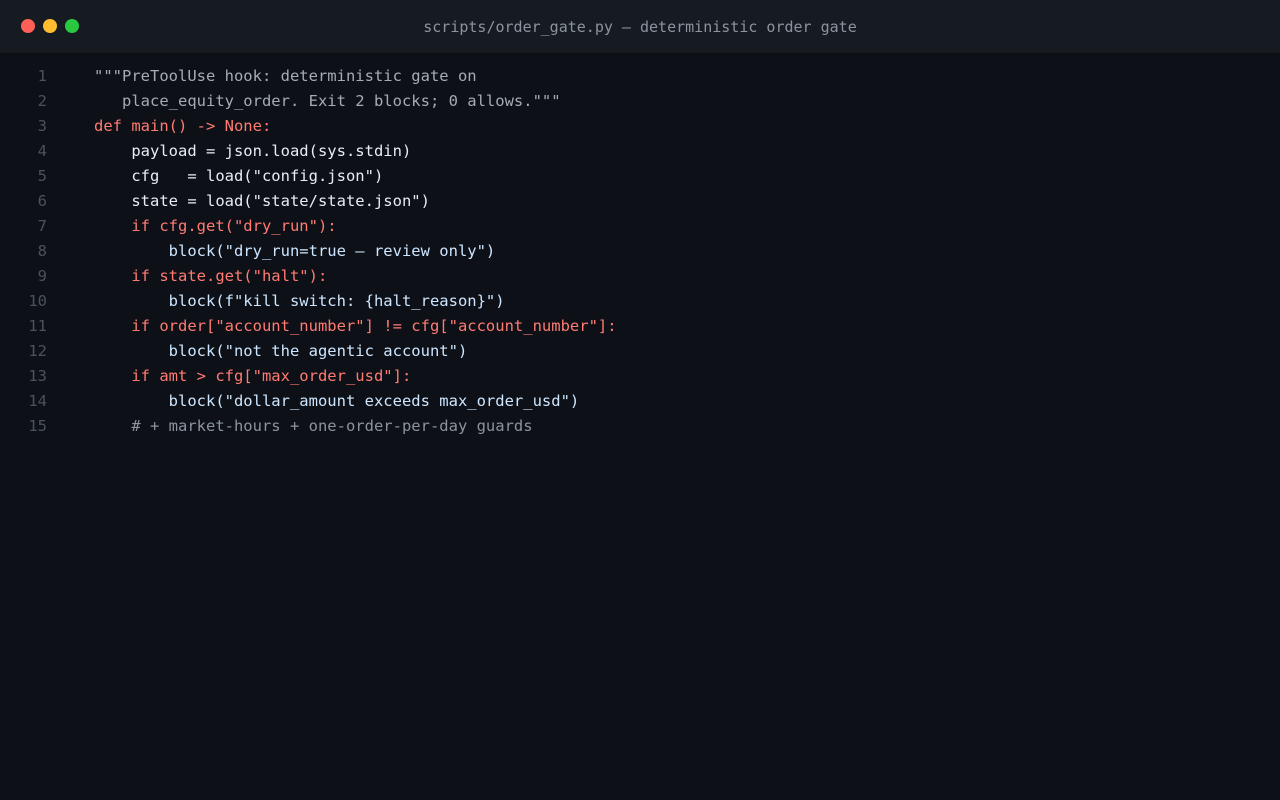  Describe the element at coordinates (42, 126) in the screenshot. I see `line-number: 3` at that location.